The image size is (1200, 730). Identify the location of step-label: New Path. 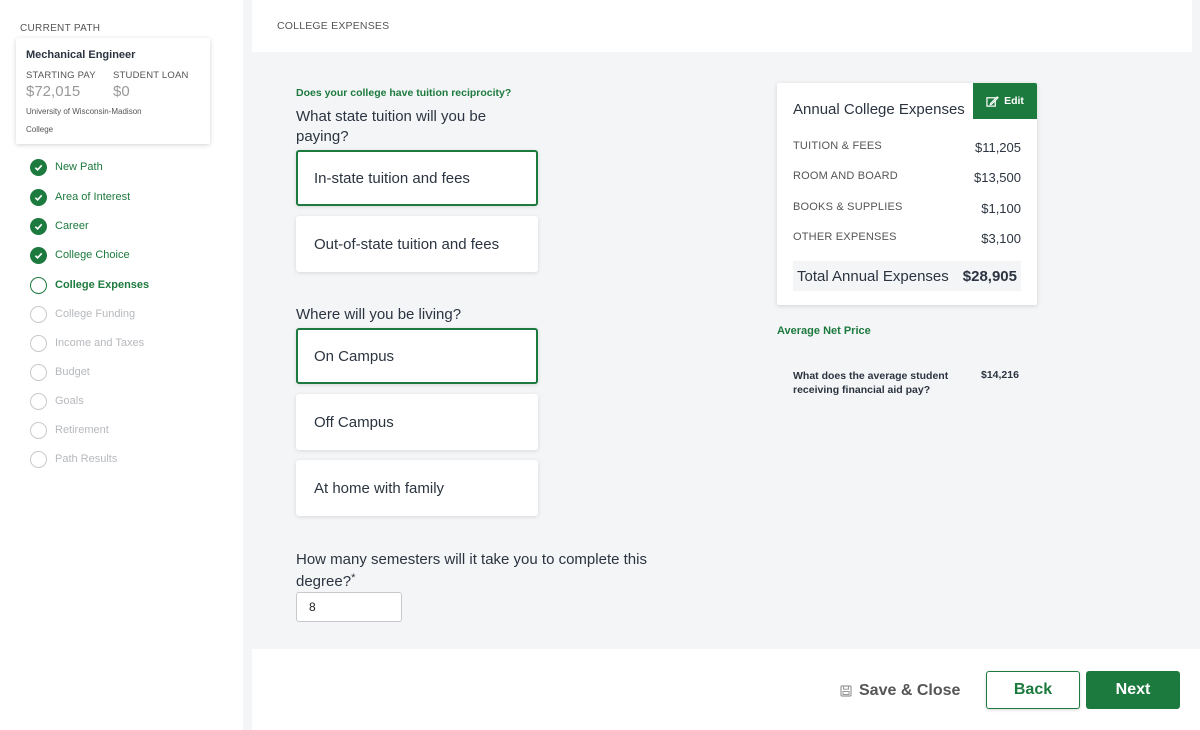
(79, 167).